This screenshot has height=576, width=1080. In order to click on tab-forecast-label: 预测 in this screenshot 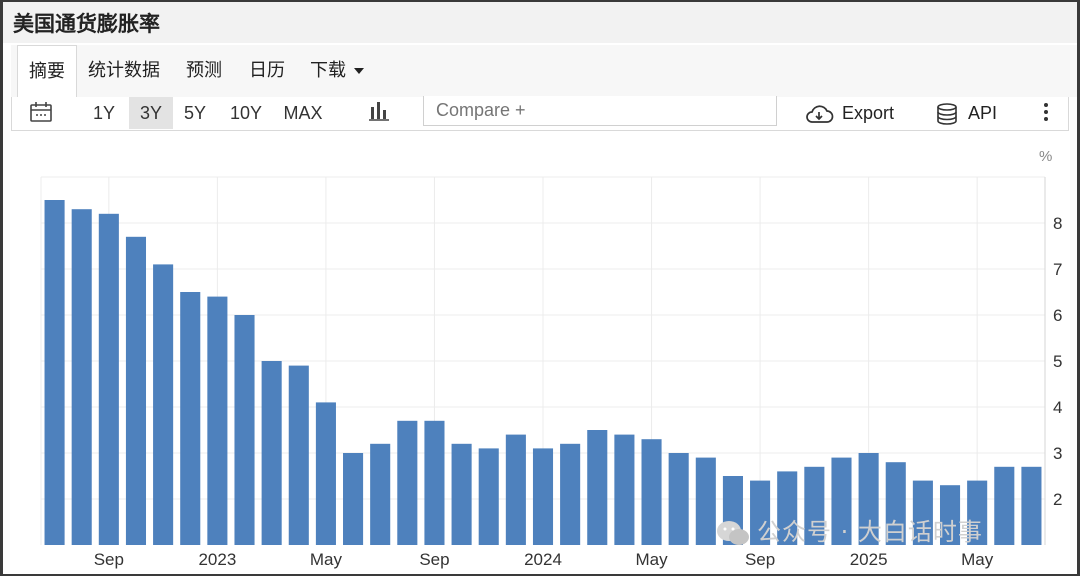, I will do `click(204, 70)`.